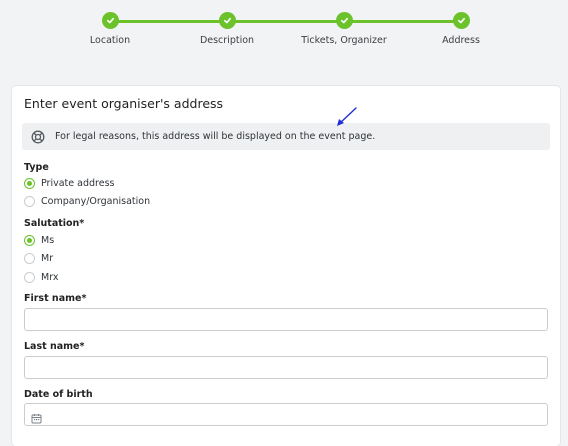 This screenshot has width=568, height=446. What do you see at coordinates (55, 298) in the screenshot?
I see `first-name-label: First name*` at bounding box center [55, 298].